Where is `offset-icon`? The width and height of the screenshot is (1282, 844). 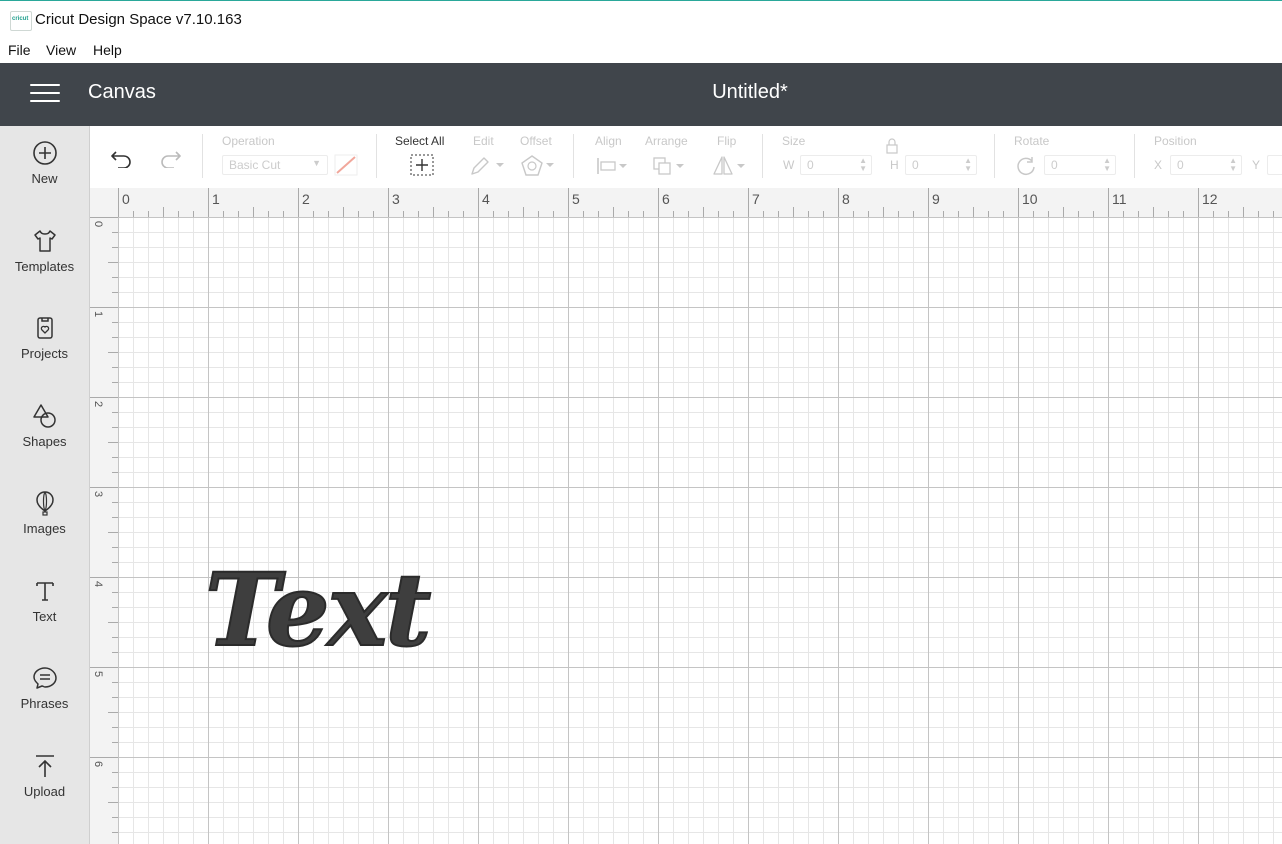 offset-icon is located at coordinates (540, 166).